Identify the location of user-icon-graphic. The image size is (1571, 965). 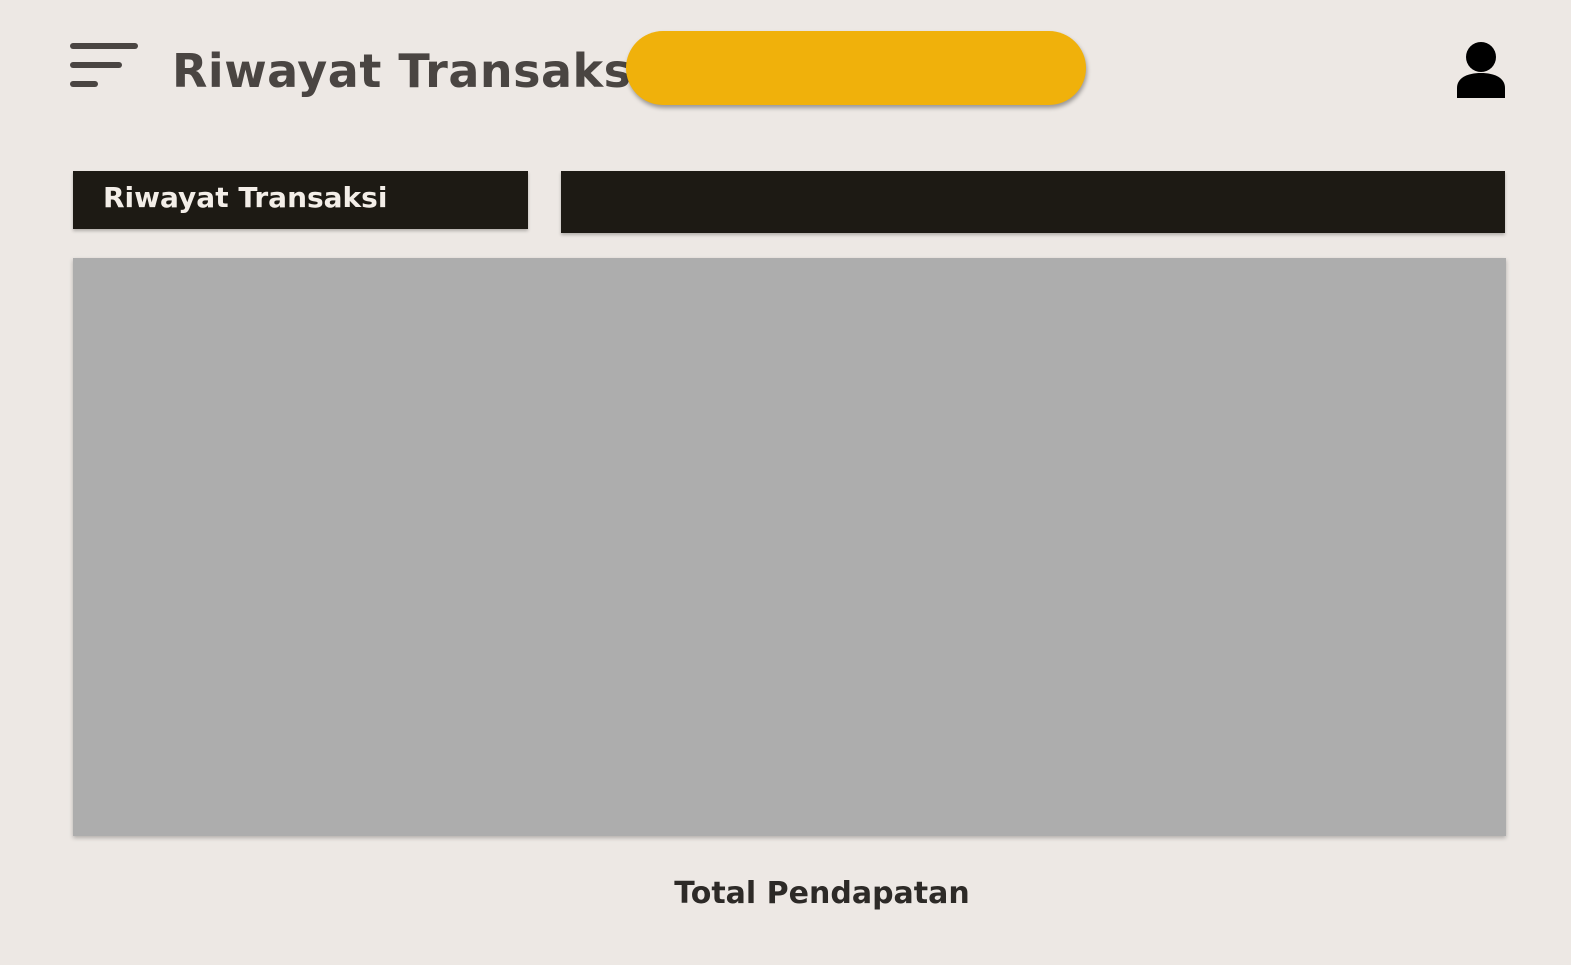
(1481, 70).